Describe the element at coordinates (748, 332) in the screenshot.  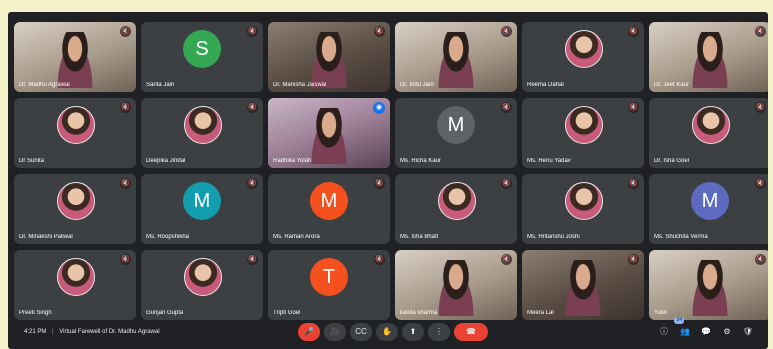
I see `host-controls-button: 🛡` at that location.